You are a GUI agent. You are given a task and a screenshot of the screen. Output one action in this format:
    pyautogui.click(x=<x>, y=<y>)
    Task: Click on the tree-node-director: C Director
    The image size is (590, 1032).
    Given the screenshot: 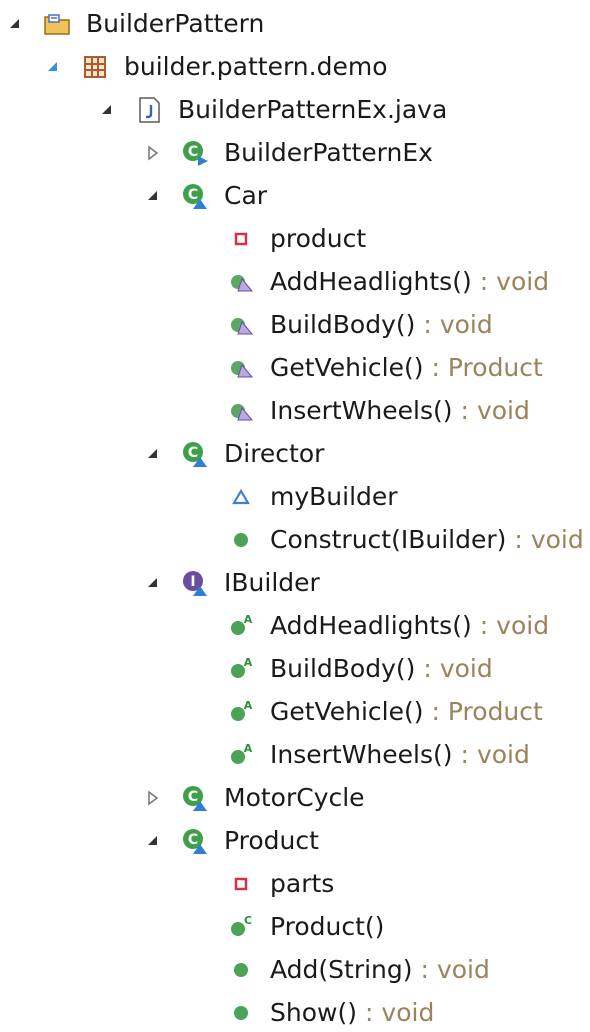 What is the action you would take?
    pyautogui.click(x=234, y=454)
    